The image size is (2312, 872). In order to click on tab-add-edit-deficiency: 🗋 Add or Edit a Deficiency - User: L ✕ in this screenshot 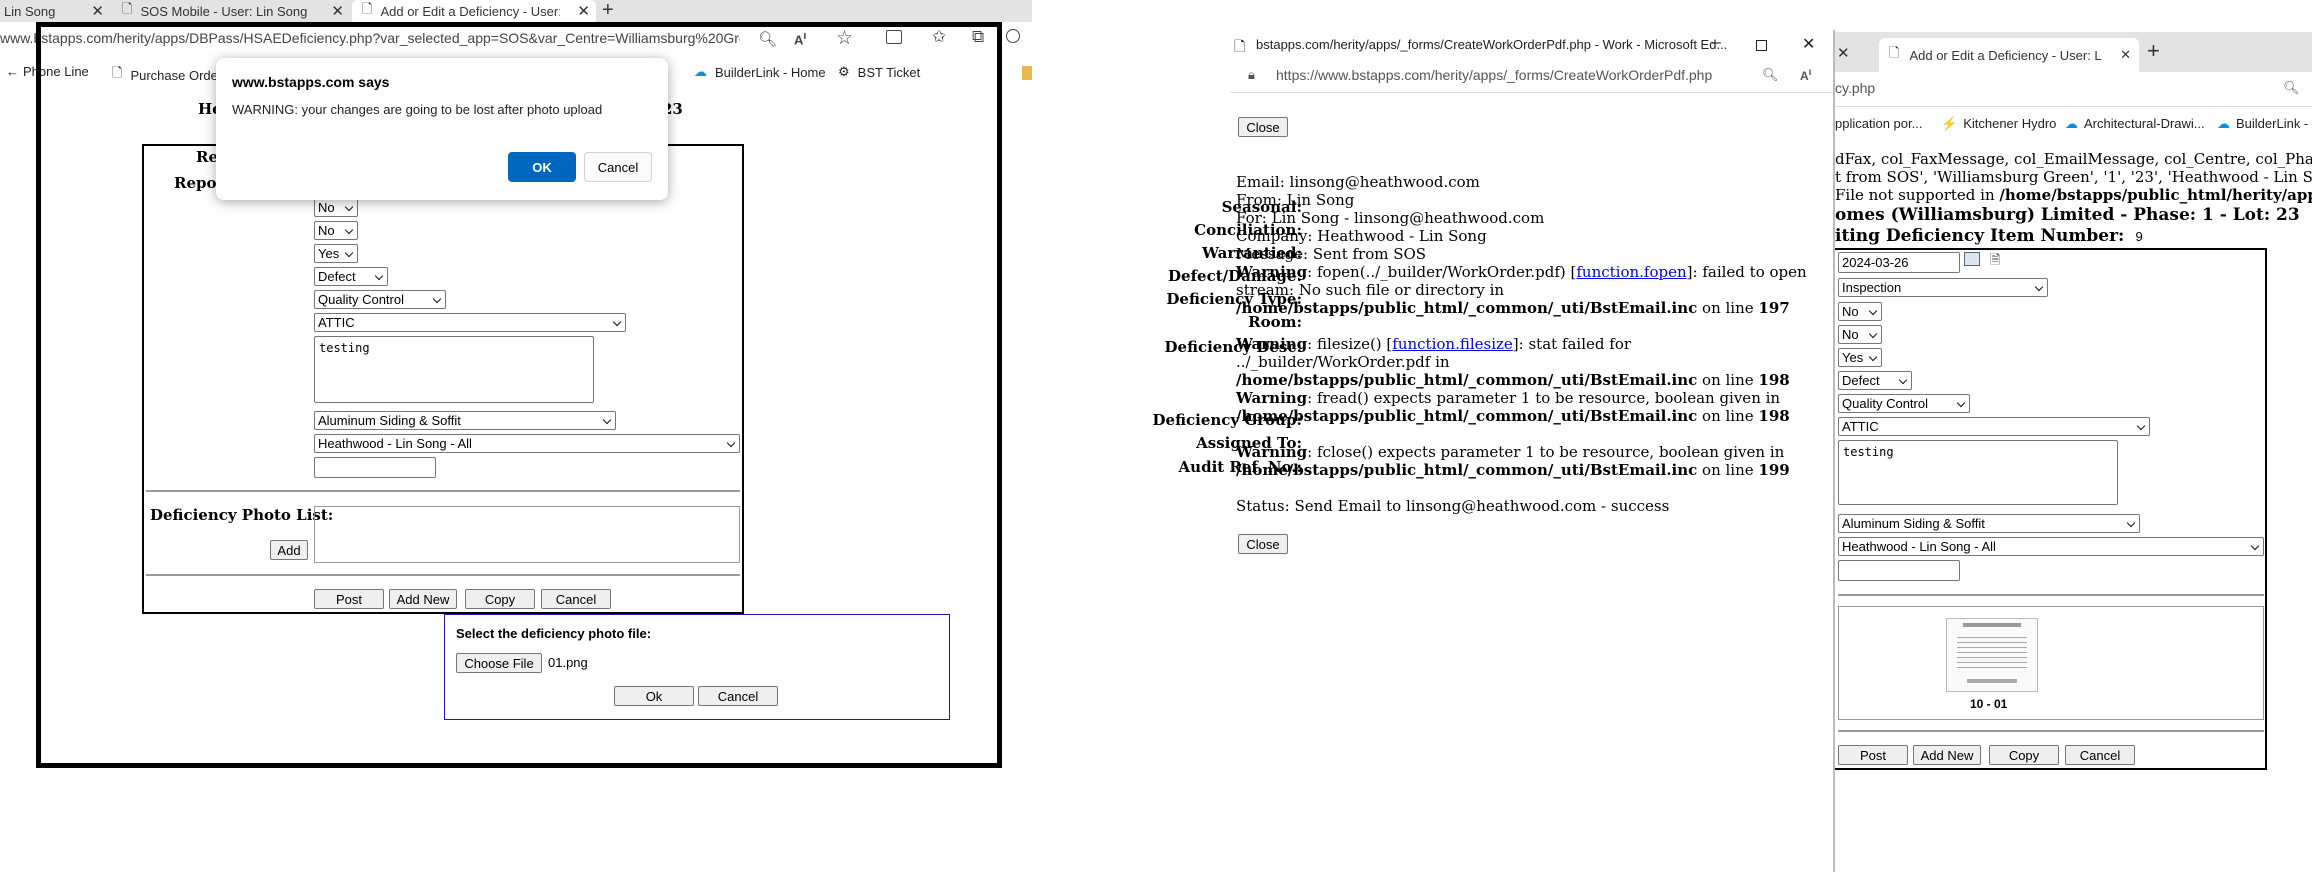, I will do `click(474, 11)`.